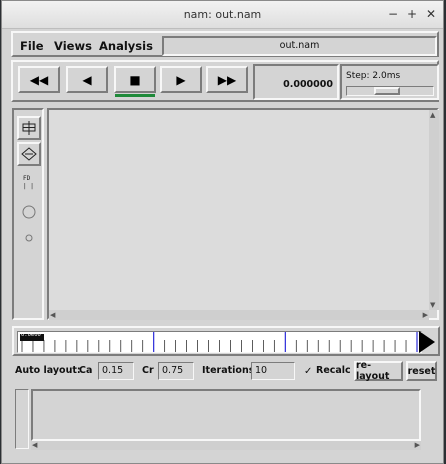 The image size is (446, 464). Describe the element at coordinates (308, 84) in the screenshot. I see `time-value: 0.000000` at that location.